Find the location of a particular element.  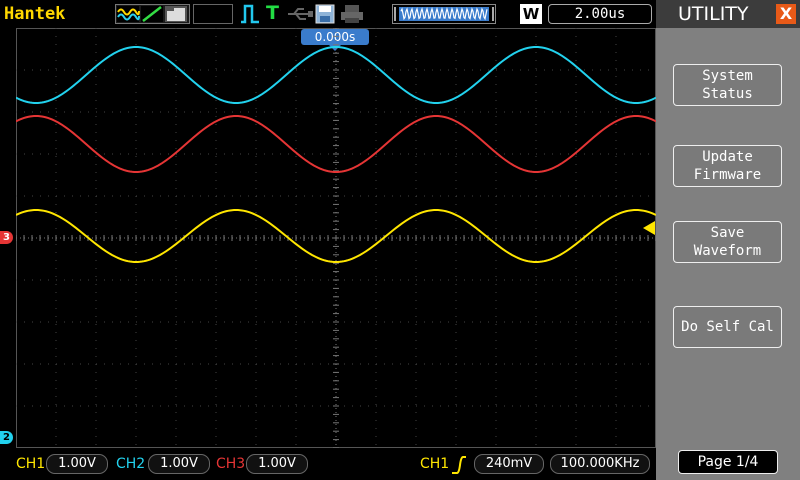

ch1-scale: 1.00V is located at coordinates (77, 464).